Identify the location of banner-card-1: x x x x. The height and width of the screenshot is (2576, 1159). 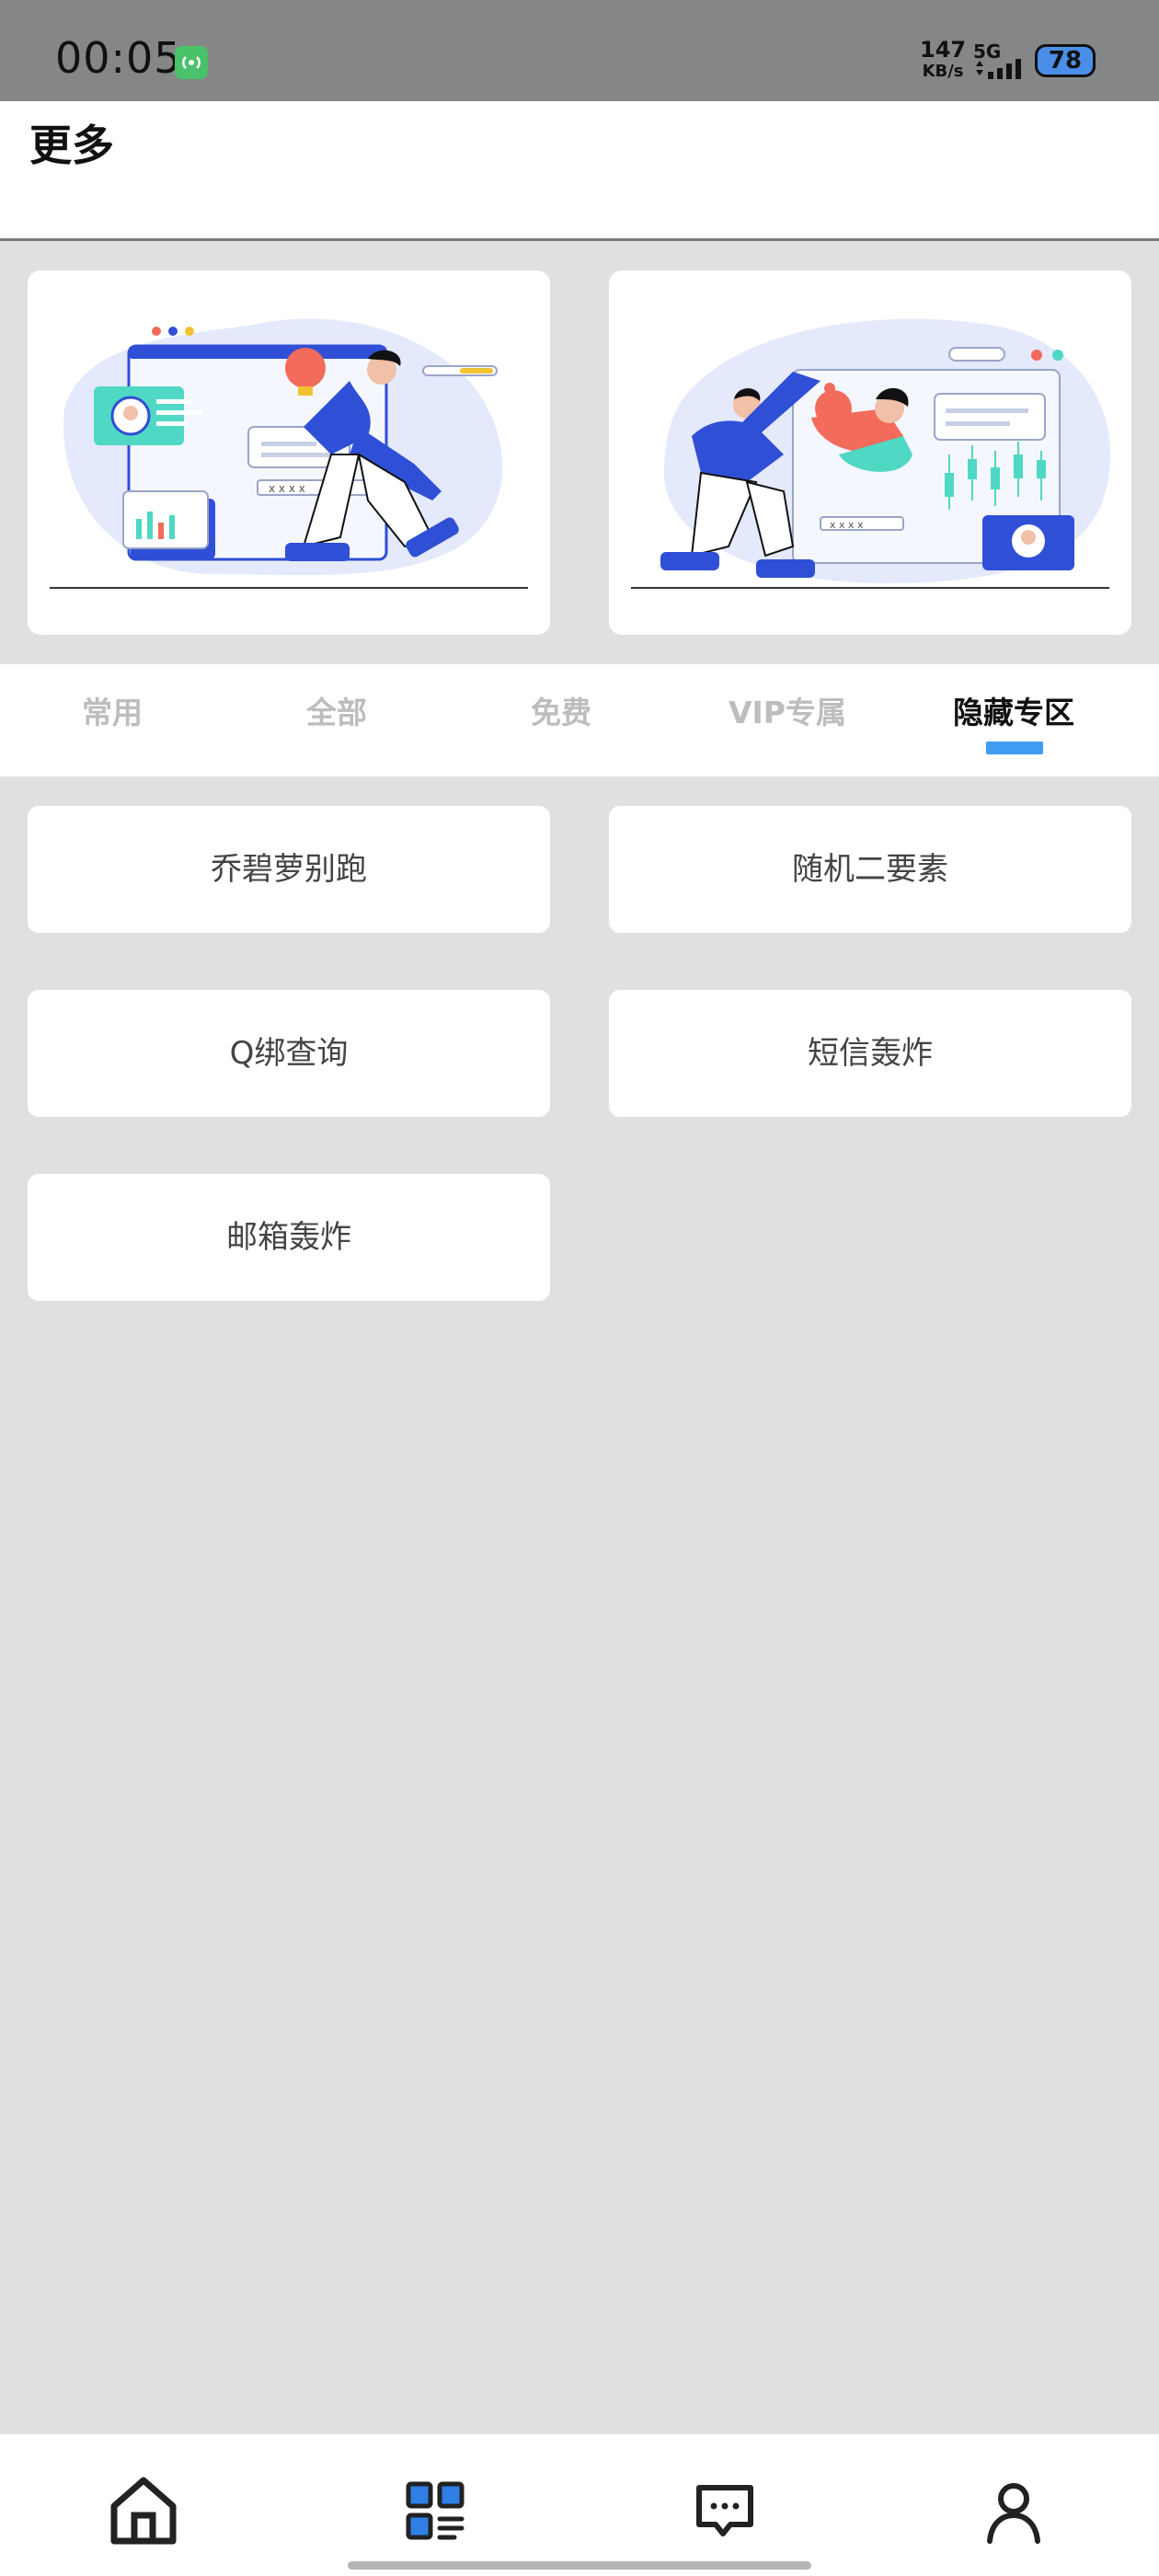
(289, 452).